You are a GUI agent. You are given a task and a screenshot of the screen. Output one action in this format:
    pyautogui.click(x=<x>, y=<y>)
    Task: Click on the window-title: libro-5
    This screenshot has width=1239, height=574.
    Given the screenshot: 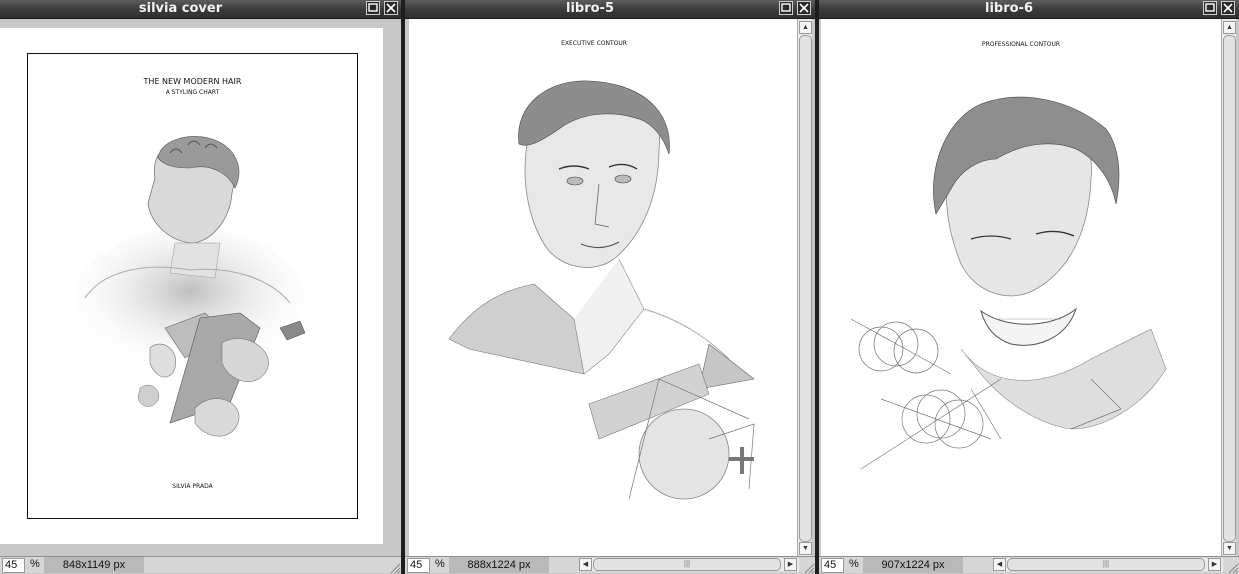 What is the action you would take?
    pyautogui.click(x=589, y=8)
    